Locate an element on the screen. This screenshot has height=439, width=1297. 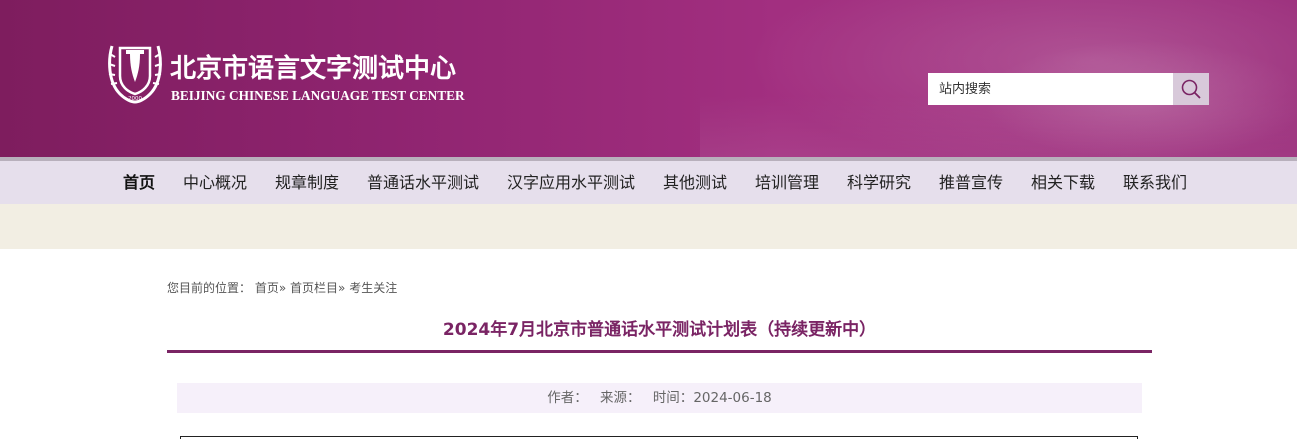
nav-item-hanzi-test: 汉字应用水平测试 is located at coordinates (571, 182).